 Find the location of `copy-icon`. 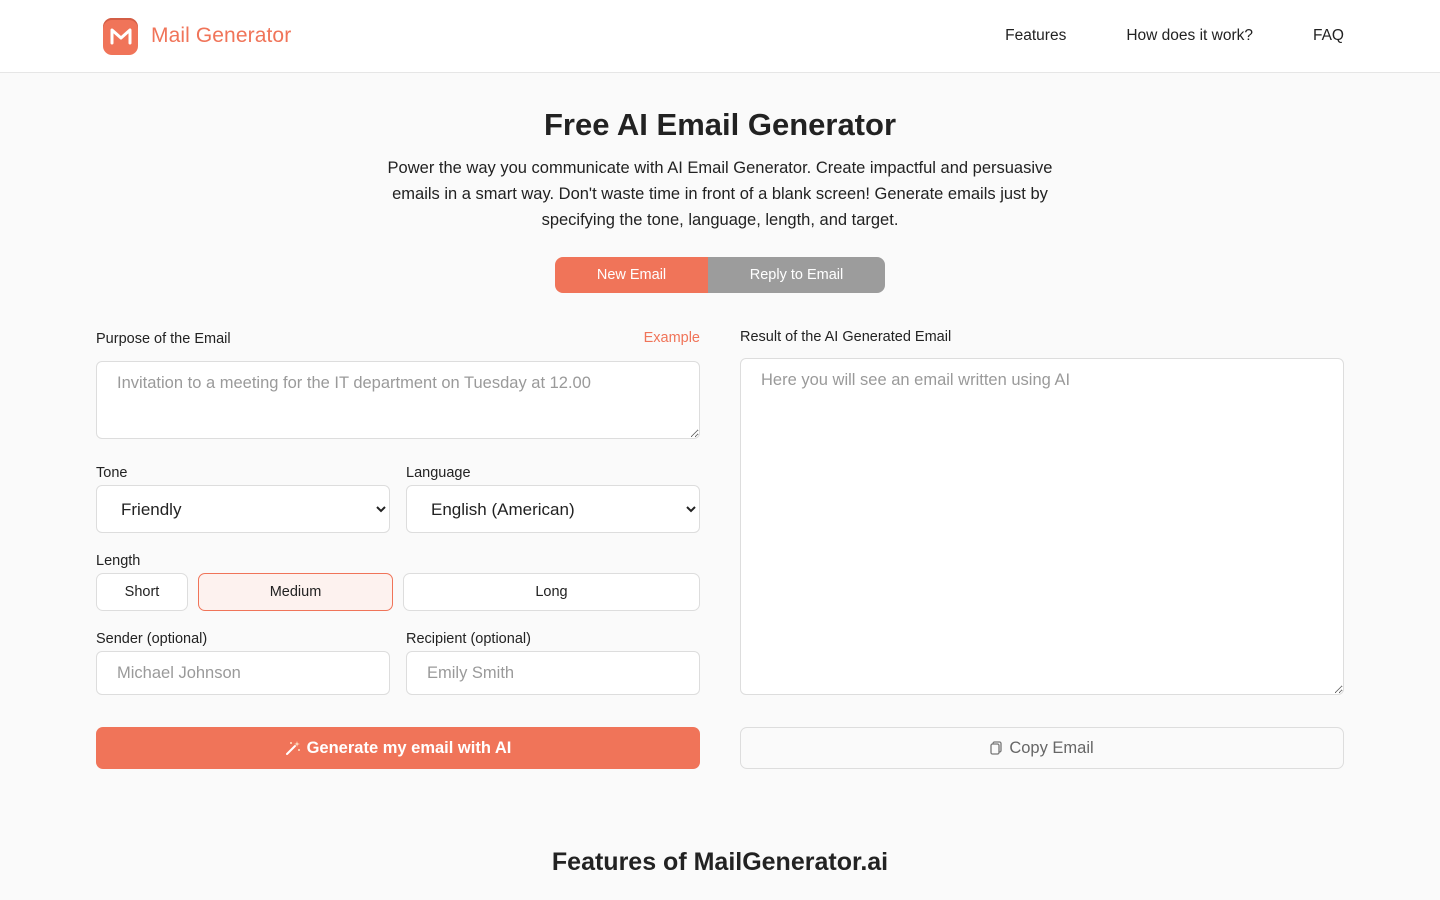

copy-icon is located at coordinates (996, 748).